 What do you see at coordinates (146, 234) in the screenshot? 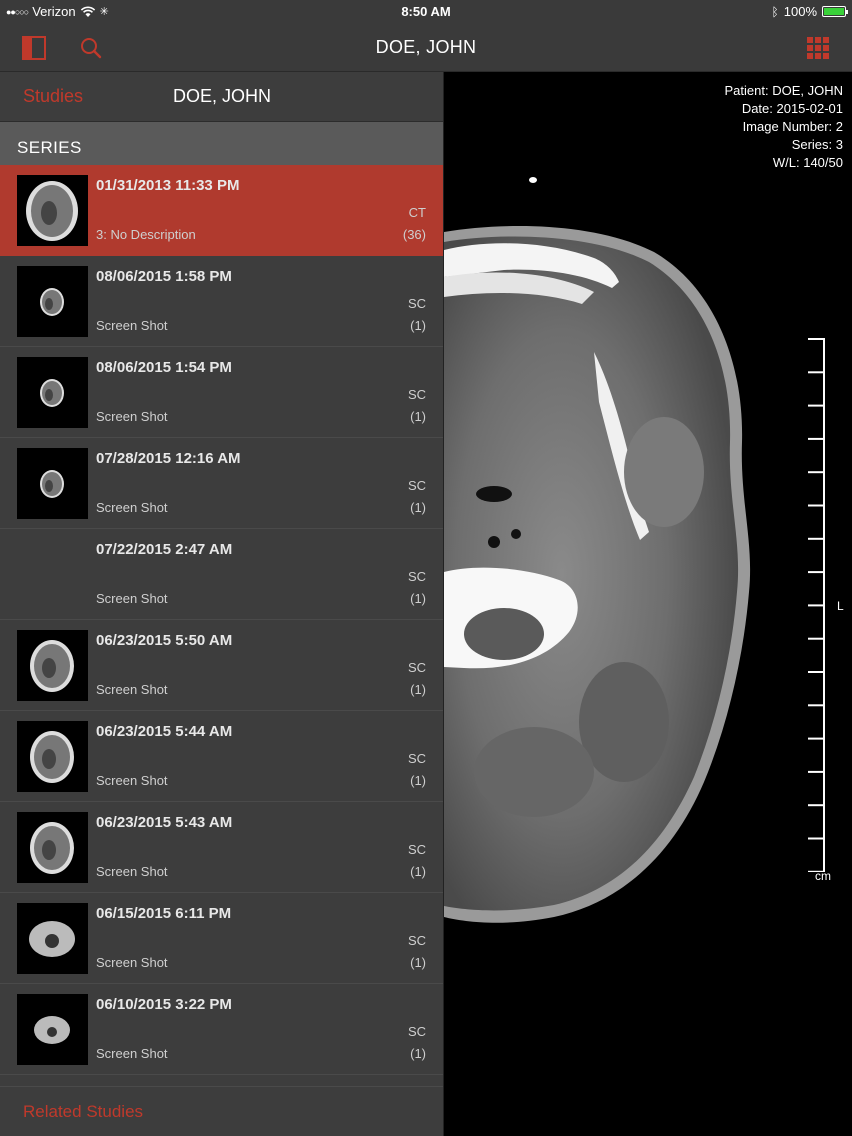
I see `series-description: 3: No Description` at bounding box center [146, 234].